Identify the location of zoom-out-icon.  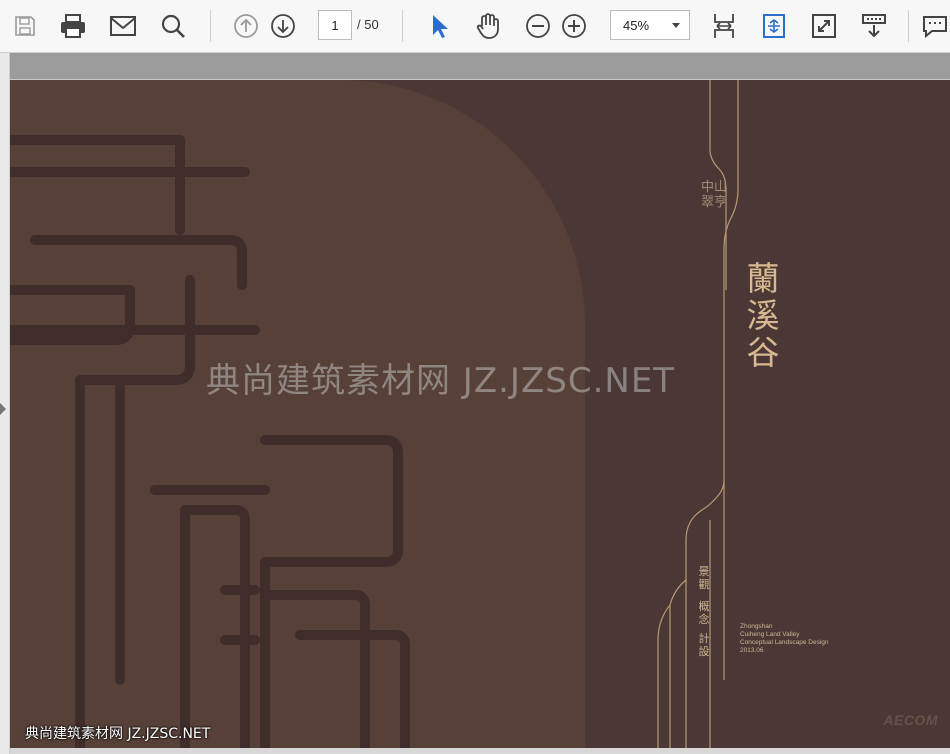
(538, 26).